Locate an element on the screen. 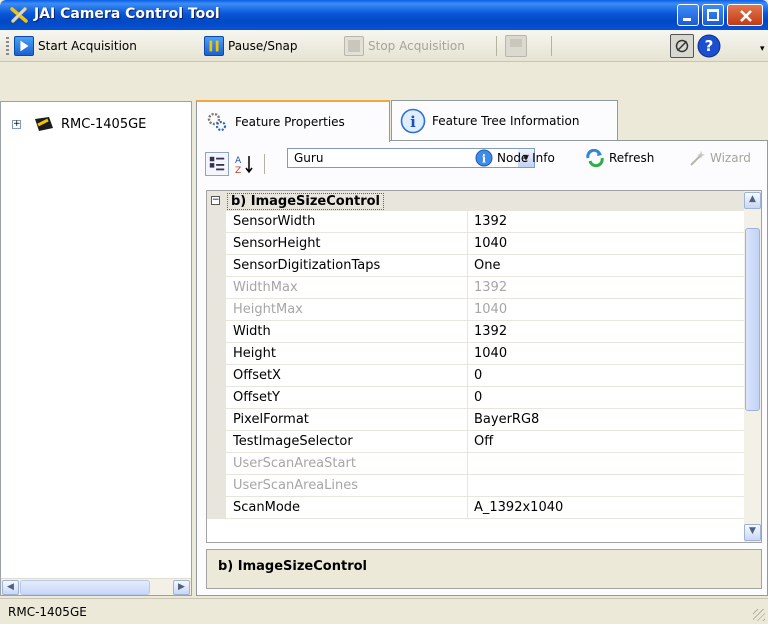 This screenshot has height=624, width=768. play-icon is located at coordinates (24, 46).